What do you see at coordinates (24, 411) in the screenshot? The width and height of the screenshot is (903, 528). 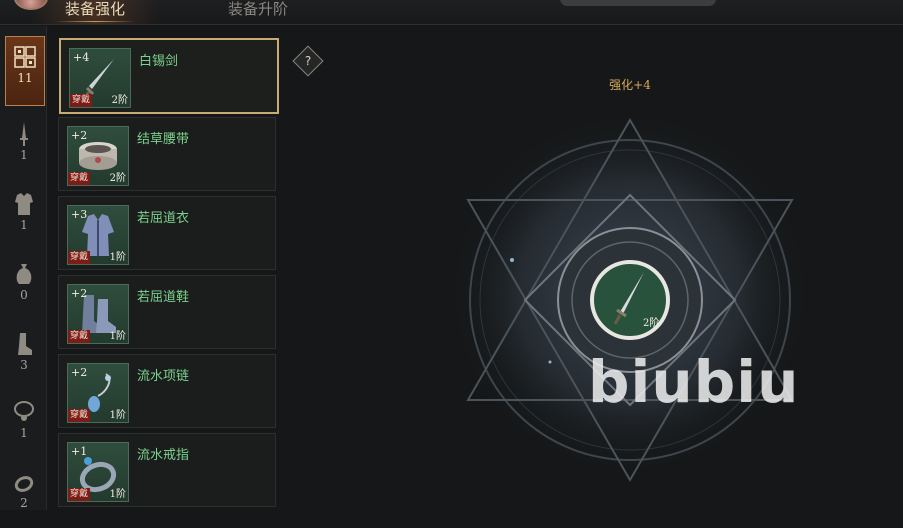 I see `necklace-icon` at bounding box center [24, 411].